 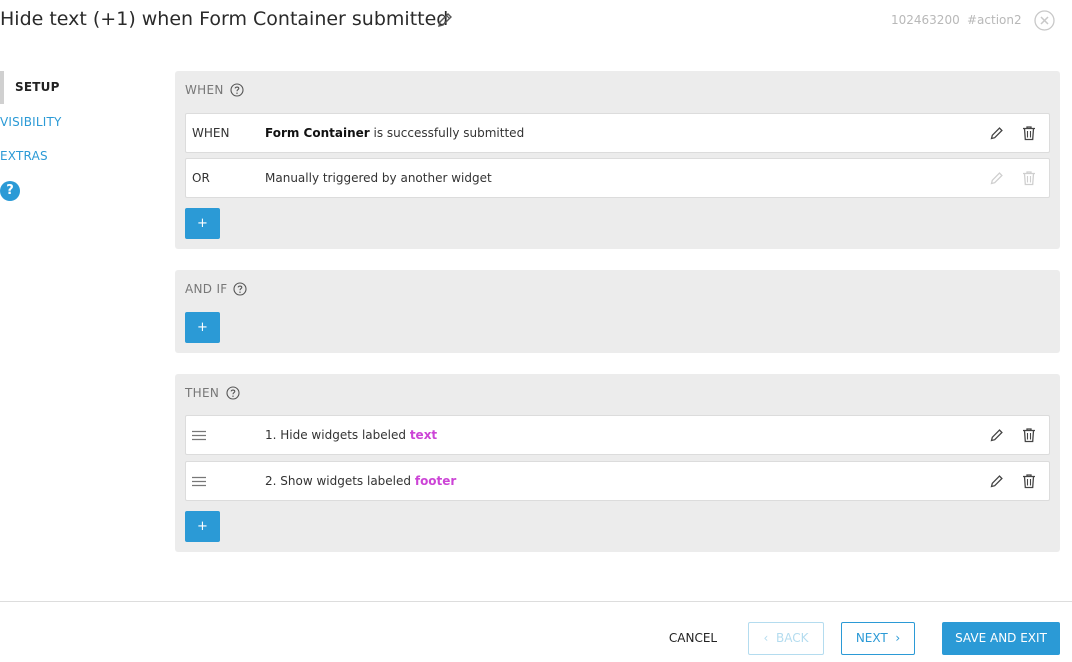 I want to click on action-row: 1. Hide widgets labeled text, so click(x=617, y=435).